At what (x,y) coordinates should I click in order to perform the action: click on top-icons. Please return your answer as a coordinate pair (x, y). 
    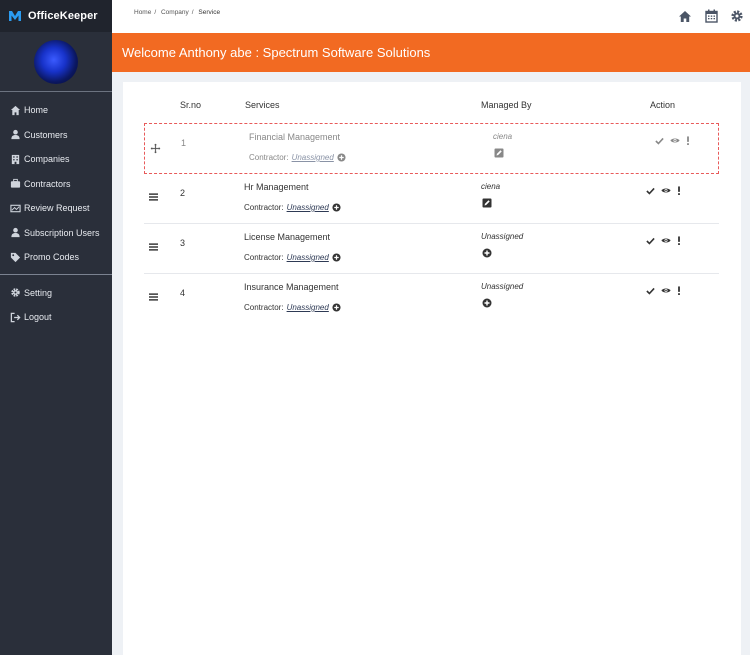
    Looking at the image, I should click on (711, 16).